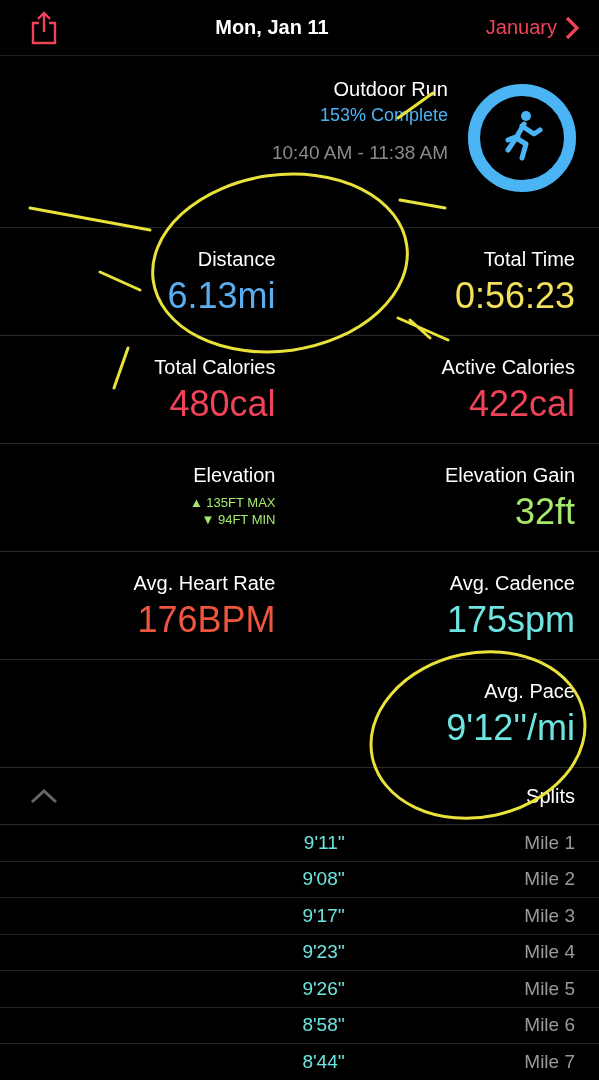  Describe the element at coordinates (514, 296) in the screenshot. I see `metric-value: 0:56:23` at that location.